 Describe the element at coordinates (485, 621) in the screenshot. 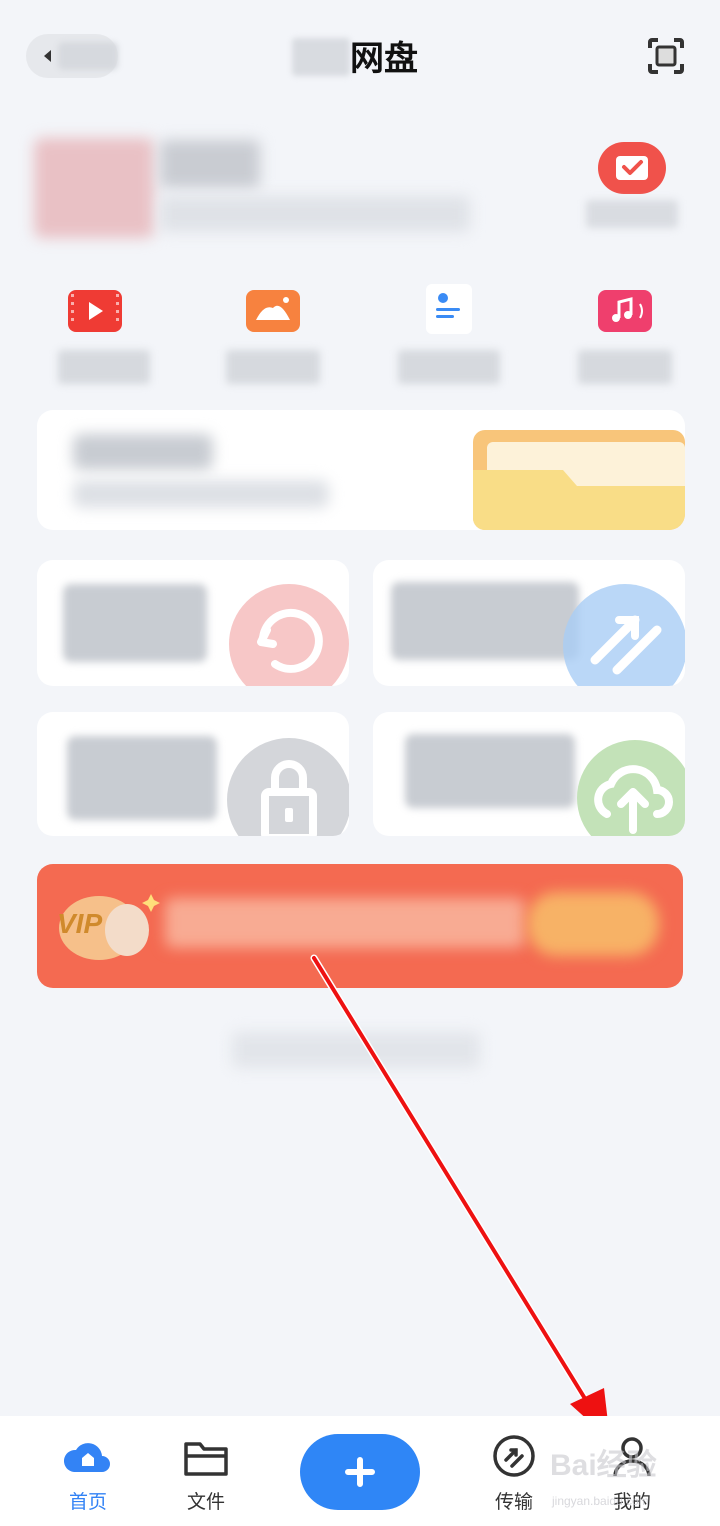

I see `feature-card-2-label-redacted` at that location.